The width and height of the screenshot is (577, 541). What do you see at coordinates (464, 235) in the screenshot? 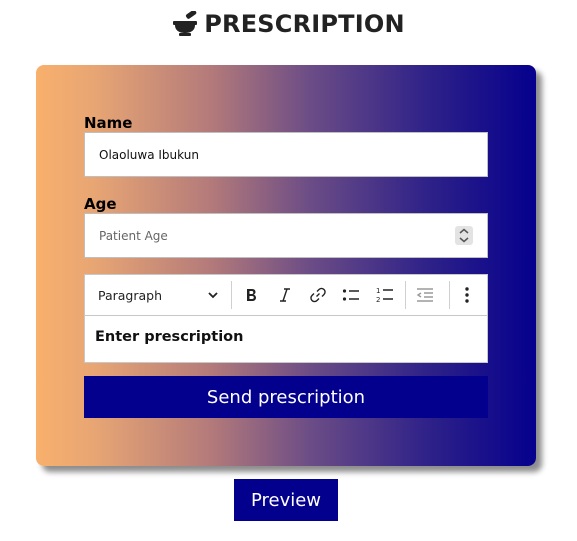
I see `number-stepper-icon` at bounding box center [464, 235].